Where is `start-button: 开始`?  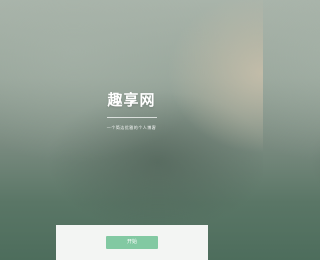
start-button: 开始 is located at coordinates (132, 242).